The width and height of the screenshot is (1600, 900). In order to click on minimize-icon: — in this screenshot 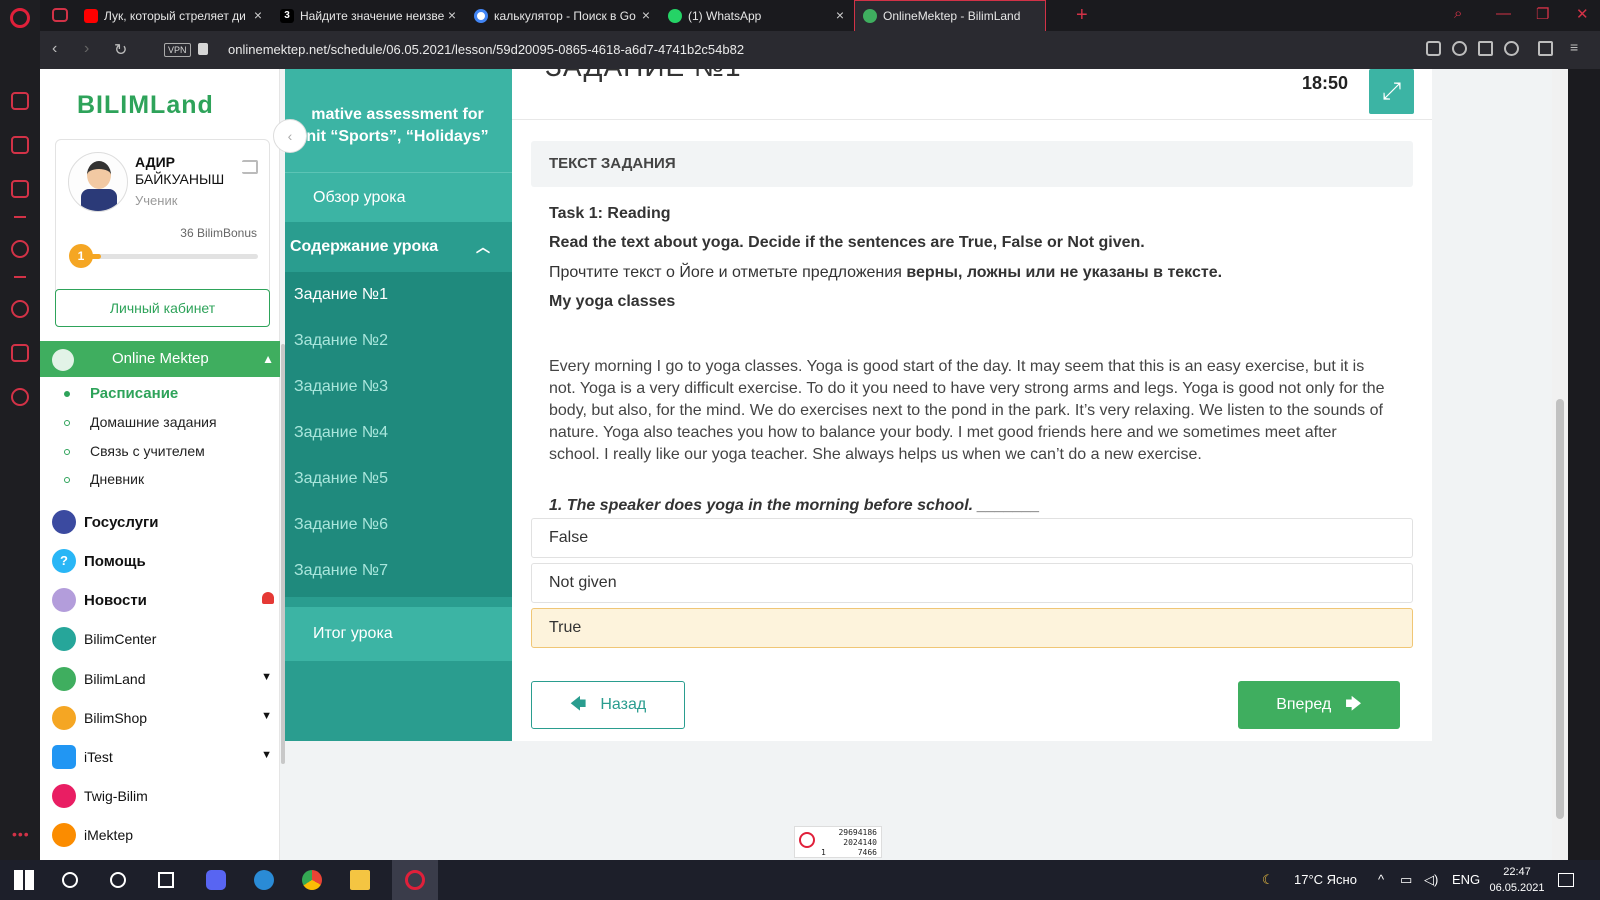, I will do `click(1503, 13)`.